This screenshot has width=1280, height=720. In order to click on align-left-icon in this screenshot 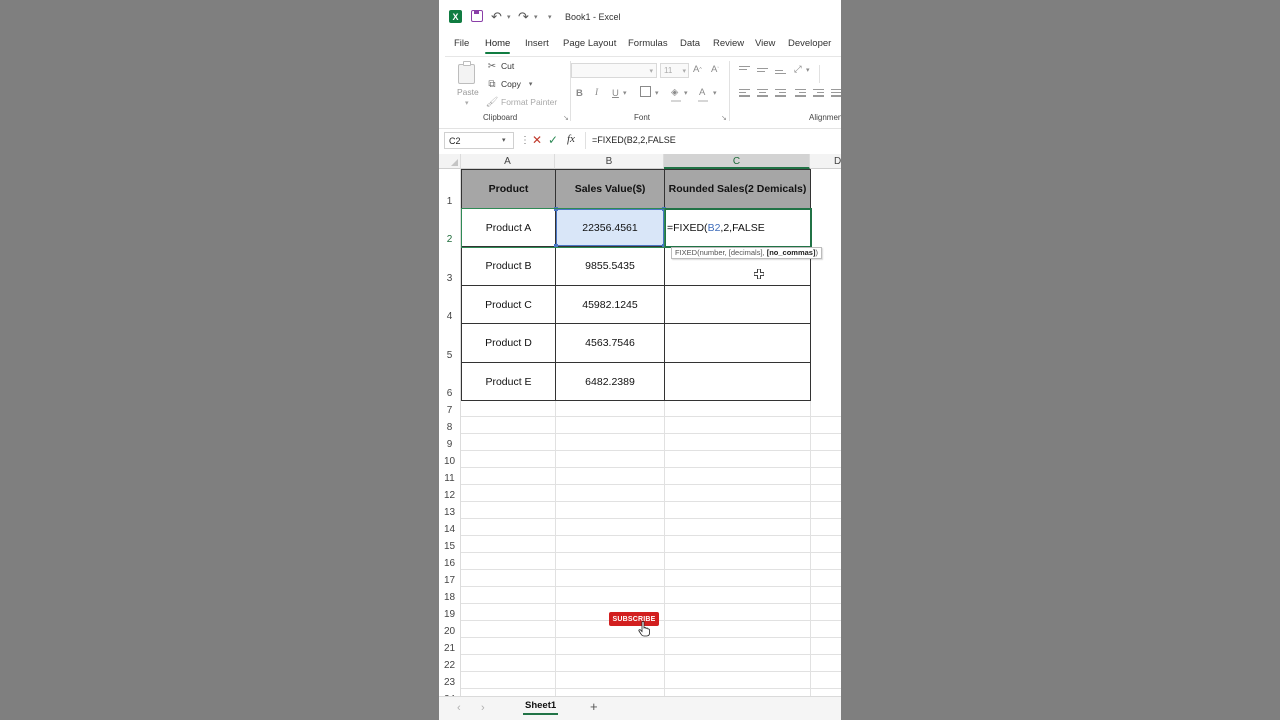, I will do `click(744, 93)`.